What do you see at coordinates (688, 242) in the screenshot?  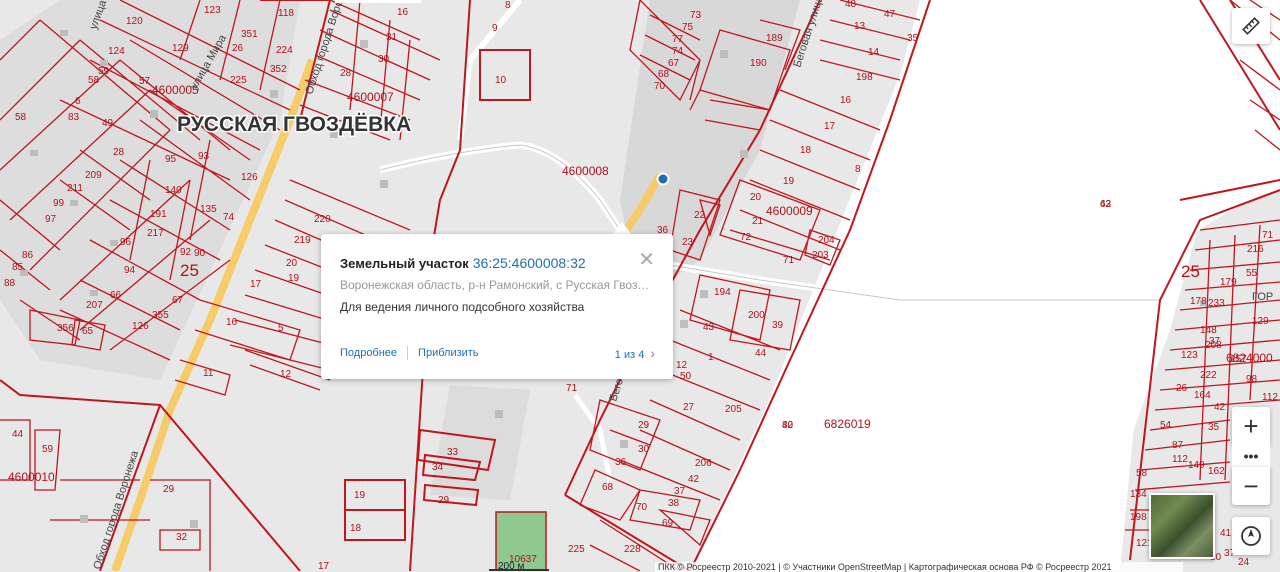 I see `plot-number: 23` at bounding box center [688, 242].